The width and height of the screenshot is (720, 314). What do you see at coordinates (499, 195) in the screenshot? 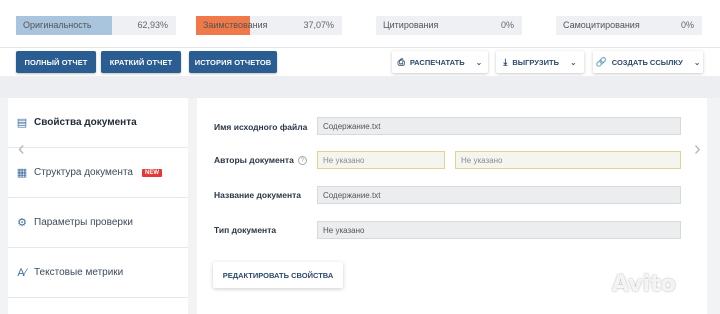
I see `title-field: Содержание.txt` at bounding box center [499, 195].